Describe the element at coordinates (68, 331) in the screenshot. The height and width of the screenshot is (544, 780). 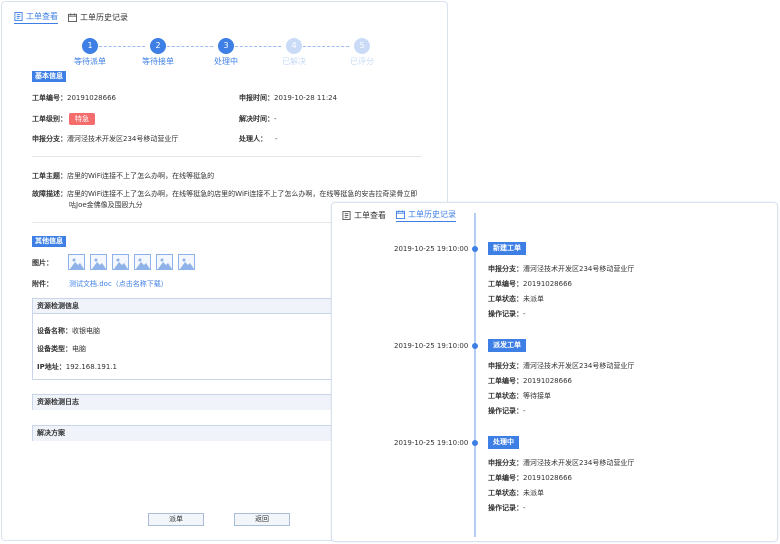
I see `device-name-field: 设备名称：收银电脑` at that location.